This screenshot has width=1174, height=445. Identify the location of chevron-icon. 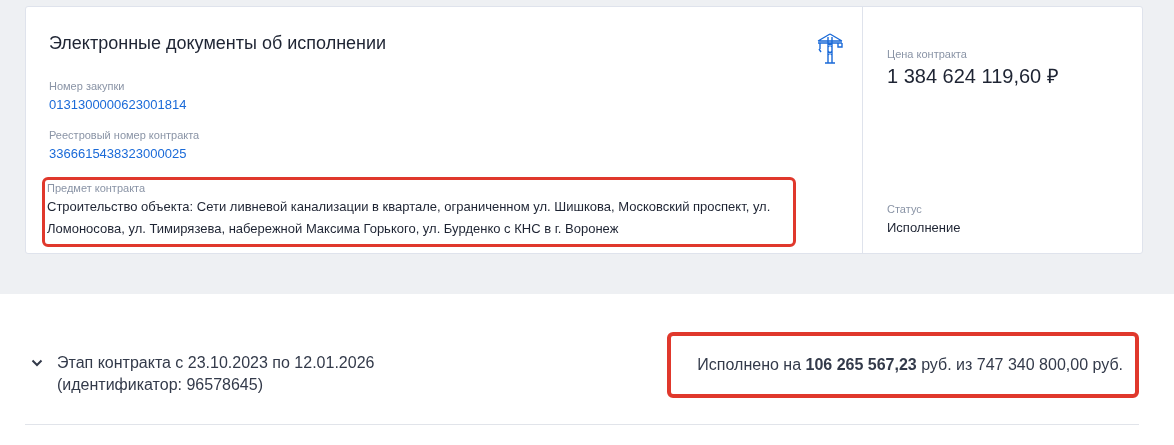
(37, 363).